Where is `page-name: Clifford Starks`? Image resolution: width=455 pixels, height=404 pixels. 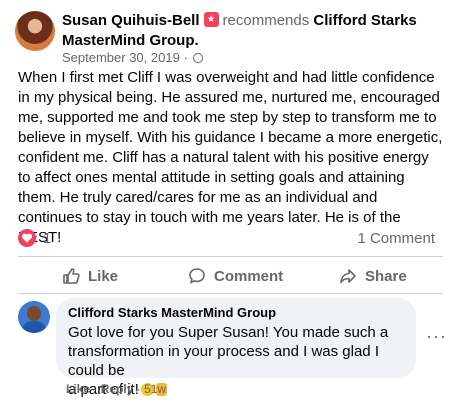
page-name: Clifford Starks is located at coordinates (364, 20).